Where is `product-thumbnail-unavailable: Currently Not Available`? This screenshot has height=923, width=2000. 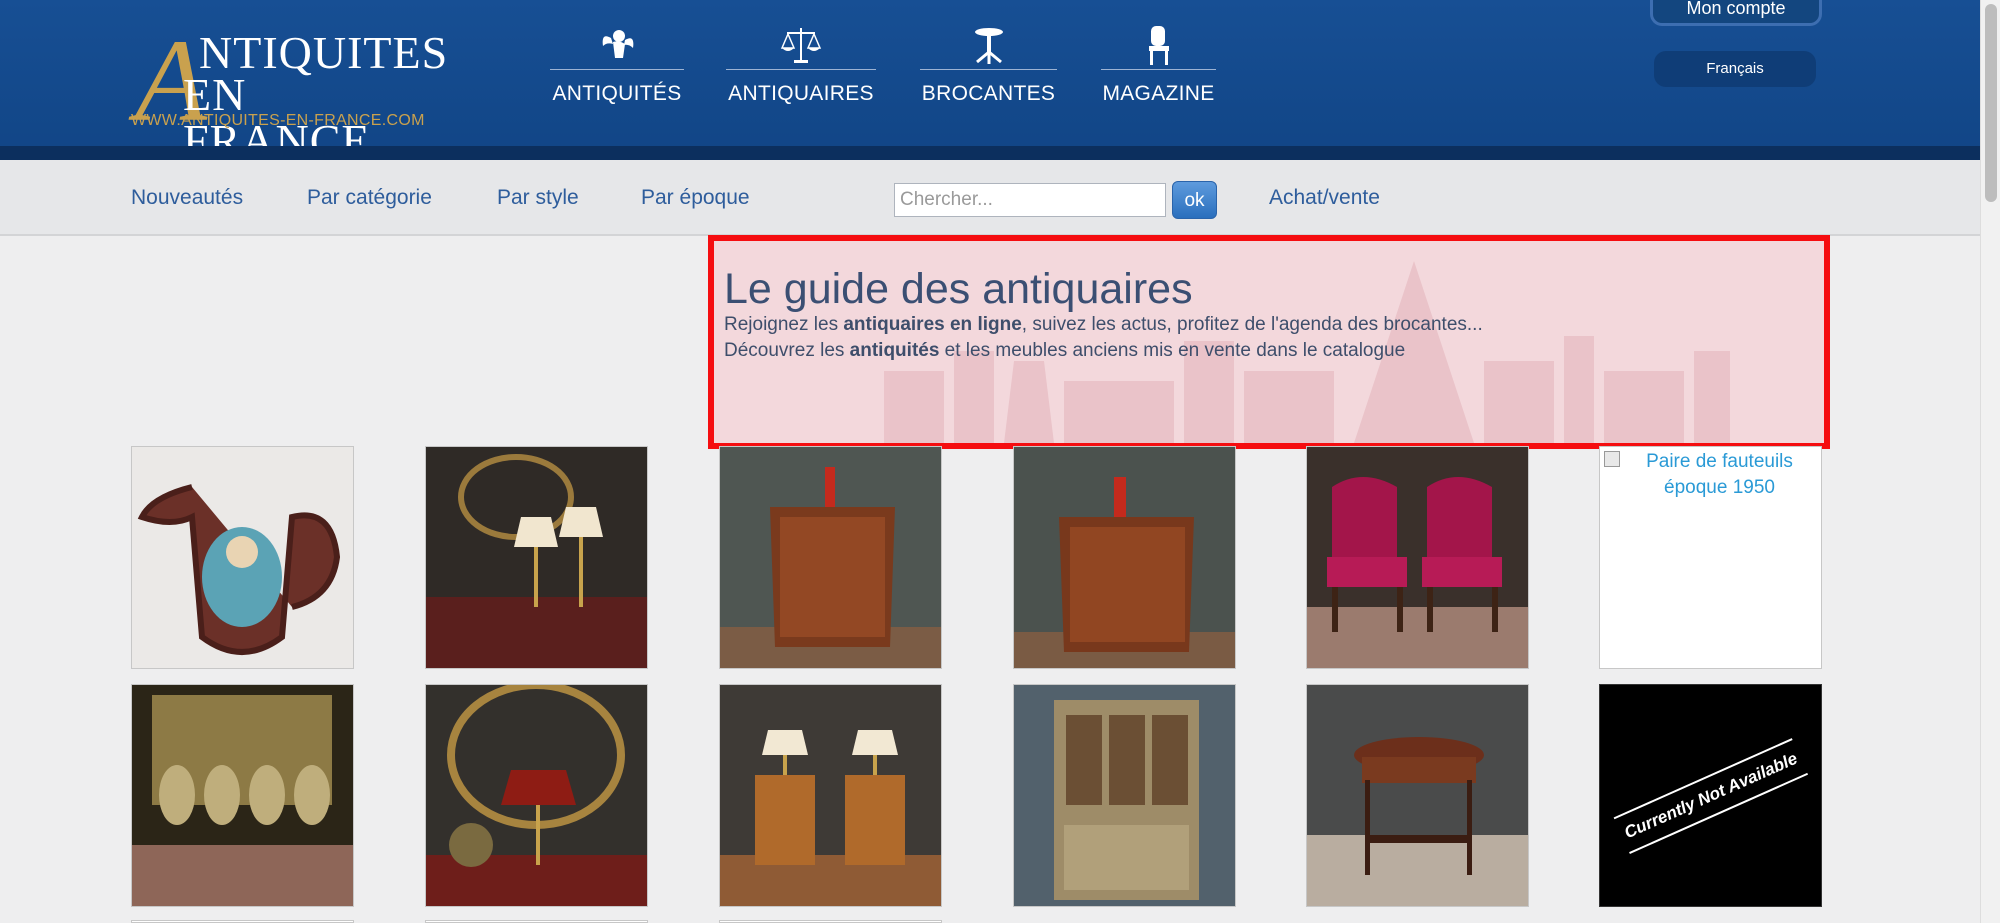
product-thumbnail-unavailable: Currently Not Available is located at coordinates (1710, 795).